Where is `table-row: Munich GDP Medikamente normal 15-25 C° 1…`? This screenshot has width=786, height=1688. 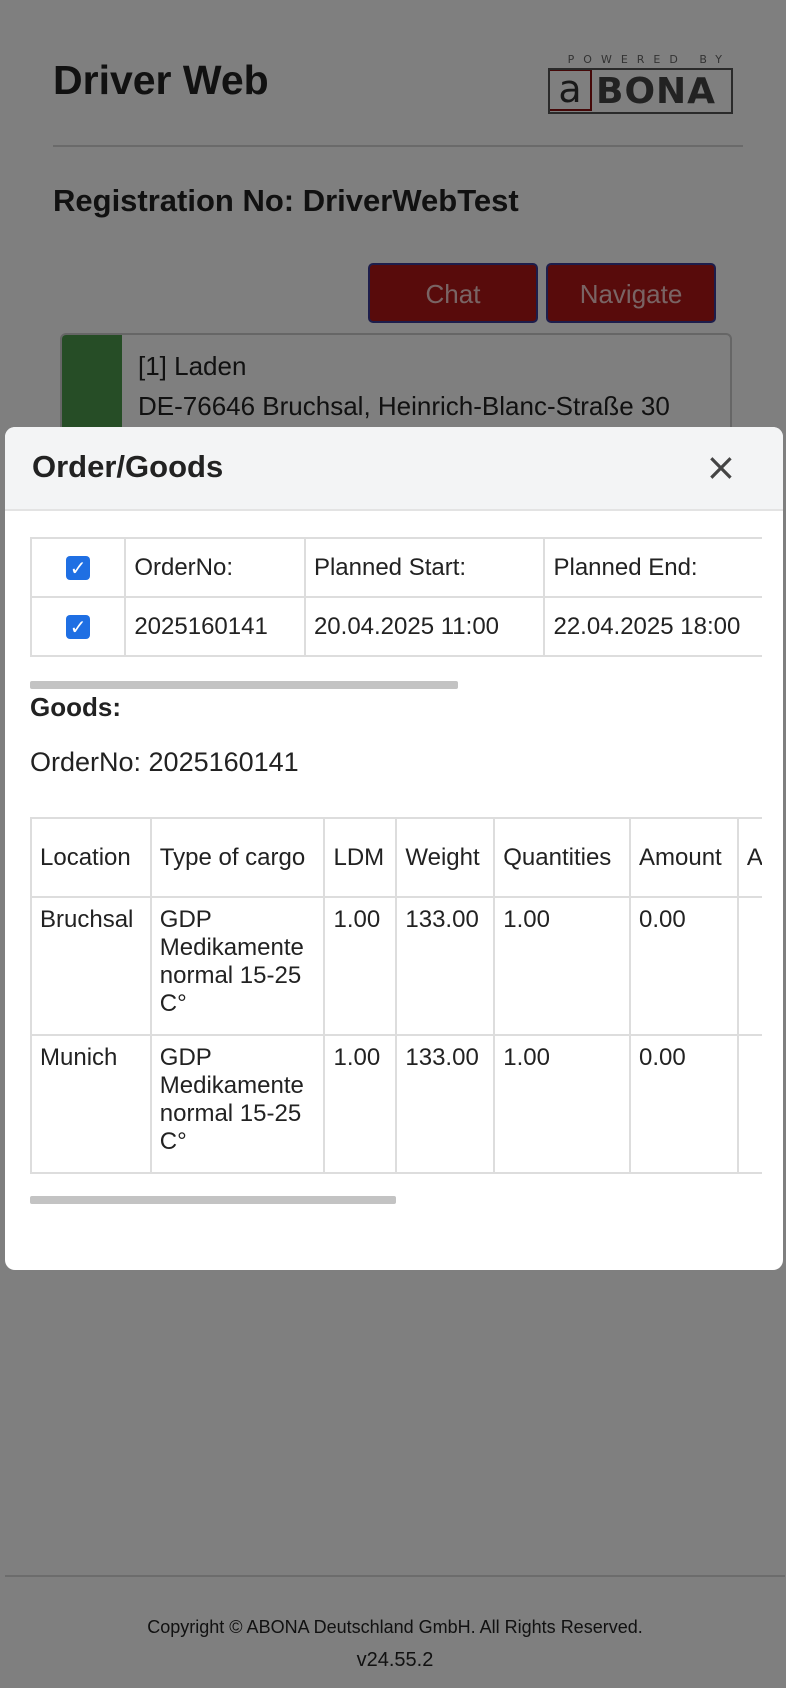 table-row: Munich GDP Medikamente normal 15-25 C° 1… is located at coordinates (396, 1104).